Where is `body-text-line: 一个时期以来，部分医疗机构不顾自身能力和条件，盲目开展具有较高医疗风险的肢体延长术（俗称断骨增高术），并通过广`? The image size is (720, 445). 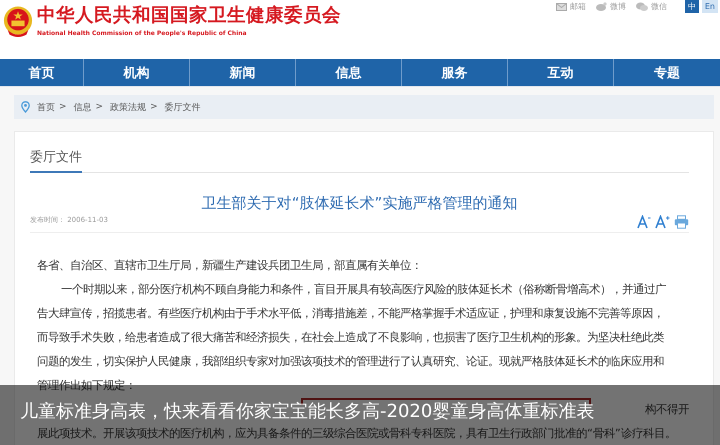
body-text-line: 一个时期以来，部分医疗机构不顾自身能力和条件，盲目开展具有较高医疗风险的肢体延长术（俗称断骨增高术），并通过广 is located at coordinates (363, 289).